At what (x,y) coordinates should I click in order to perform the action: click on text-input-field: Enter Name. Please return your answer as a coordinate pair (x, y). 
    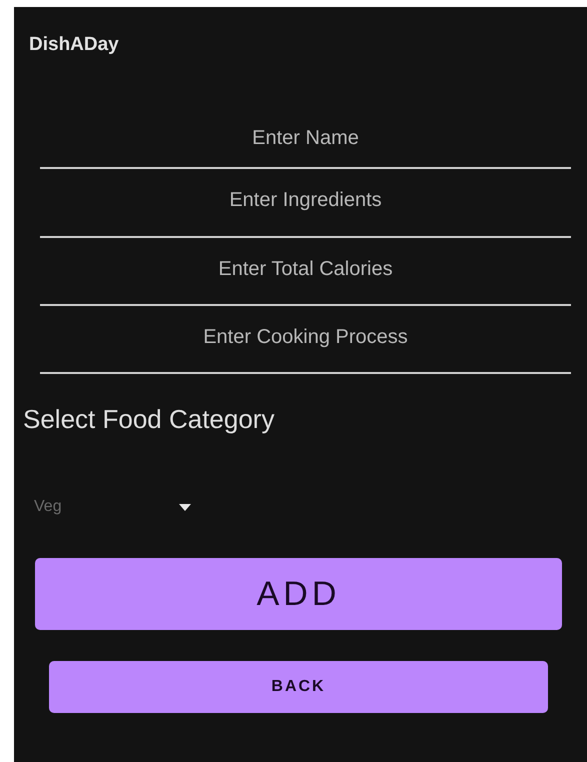
    Looking at the image, I should click on (305, 141).